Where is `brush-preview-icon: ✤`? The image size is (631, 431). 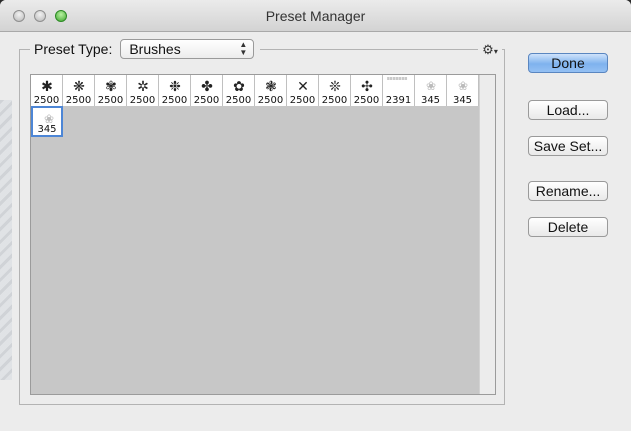 brush-preview-icon: ✤ is located at coordinates (207, 86).